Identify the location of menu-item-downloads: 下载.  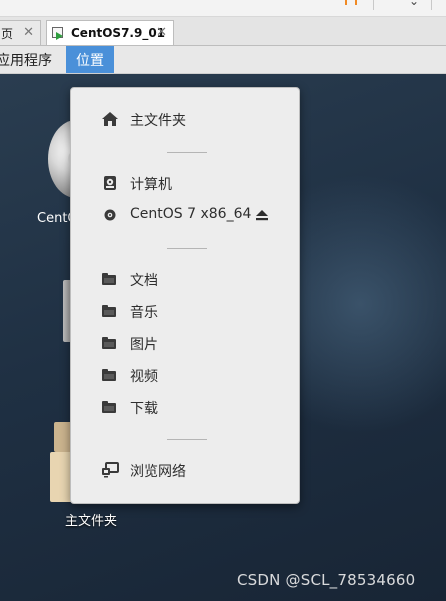
(185, 407).